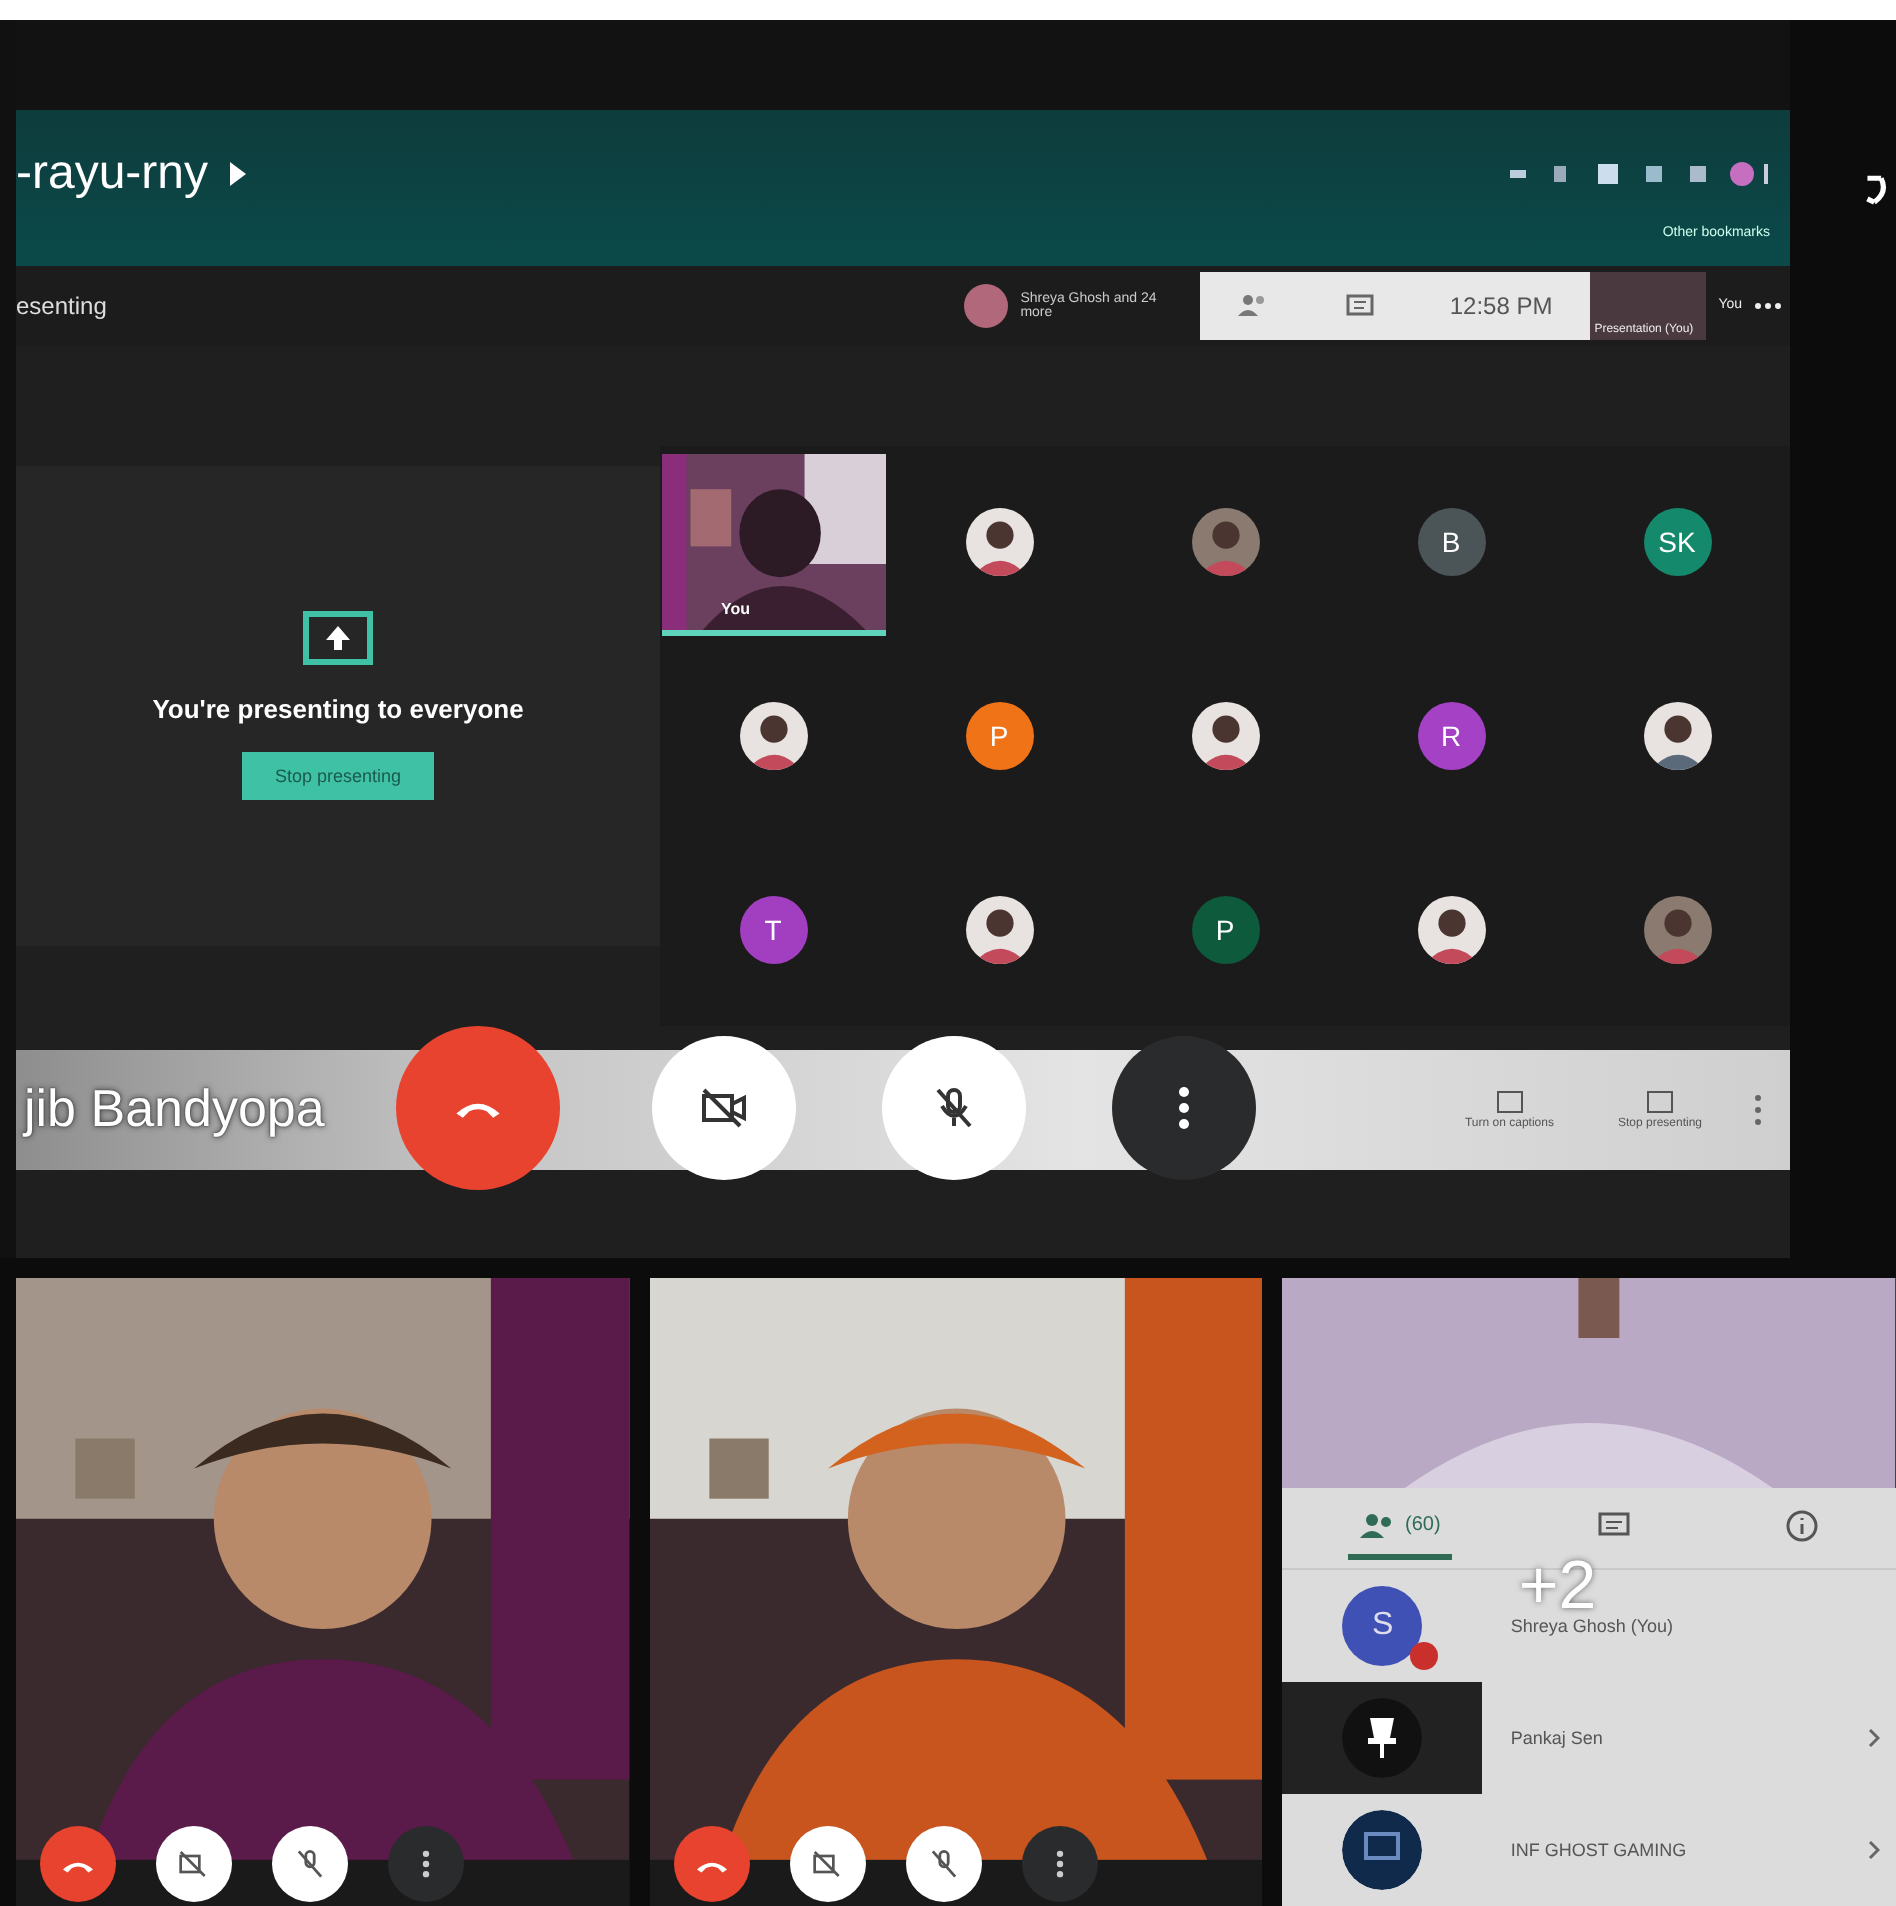  What do you see at coordinates (338, 776) in the screenshot?
I see `stop-presenting-button: Stop presenting` at bounding box center [338, 776].